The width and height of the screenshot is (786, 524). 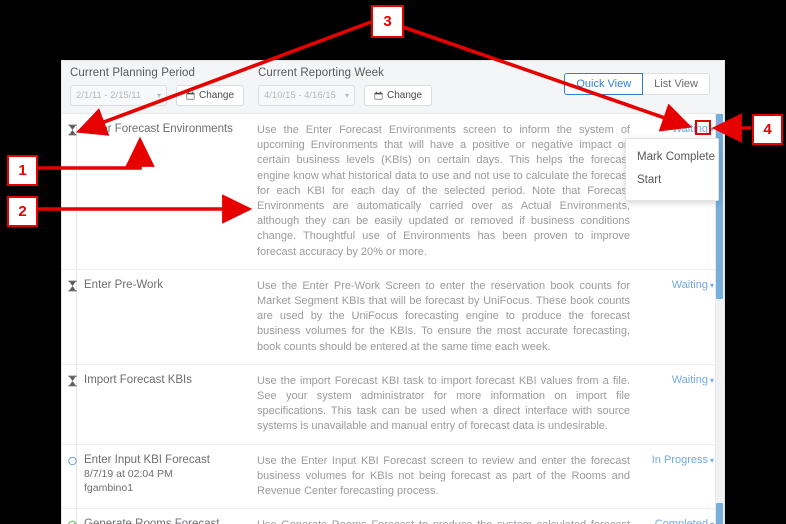 What do you see at coordinates (109, 487) in the screenshot?
I see `task-user: fgambino1` at bounding box center [109, 487].